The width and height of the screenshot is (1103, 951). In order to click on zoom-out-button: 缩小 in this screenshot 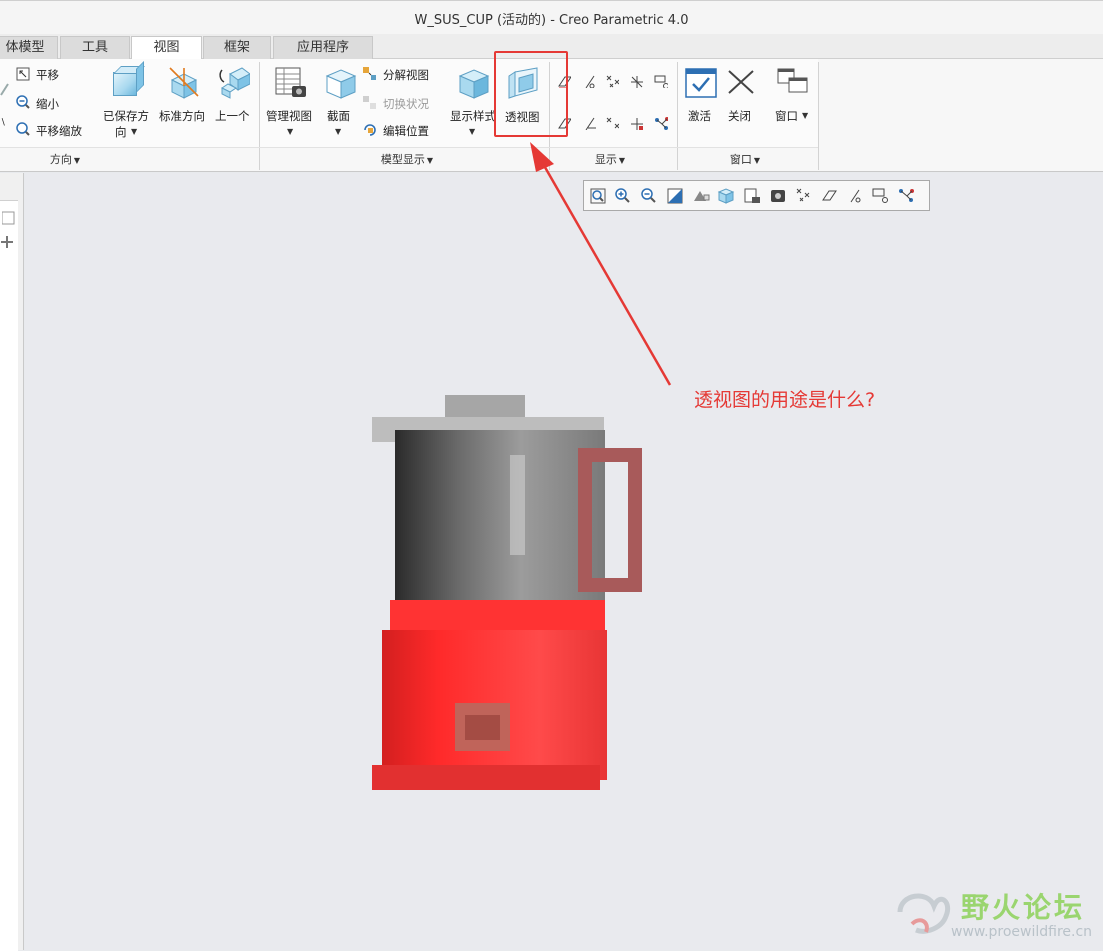, I will do `click(47, 104)`.